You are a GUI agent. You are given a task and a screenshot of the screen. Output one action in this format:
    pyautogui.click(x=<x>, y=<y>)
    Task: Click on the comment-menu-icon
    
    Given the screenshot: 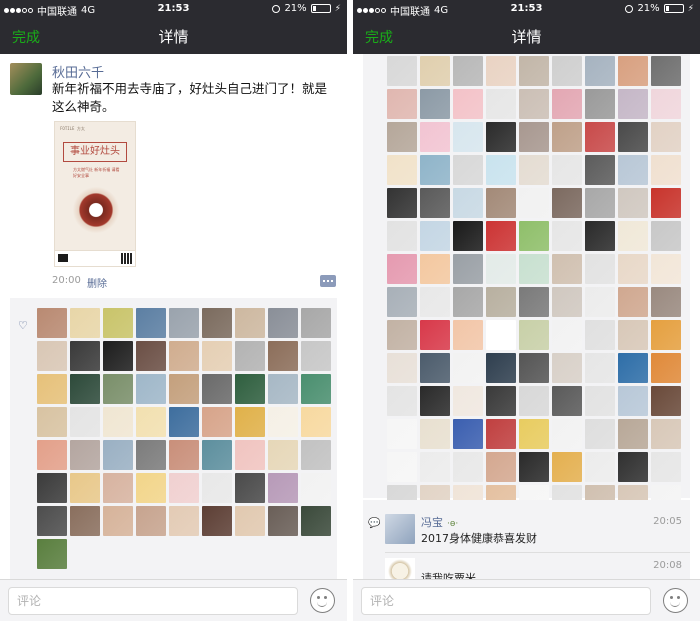 What is the action you would take?
    pyautogui.click(x=328, y=281)
    